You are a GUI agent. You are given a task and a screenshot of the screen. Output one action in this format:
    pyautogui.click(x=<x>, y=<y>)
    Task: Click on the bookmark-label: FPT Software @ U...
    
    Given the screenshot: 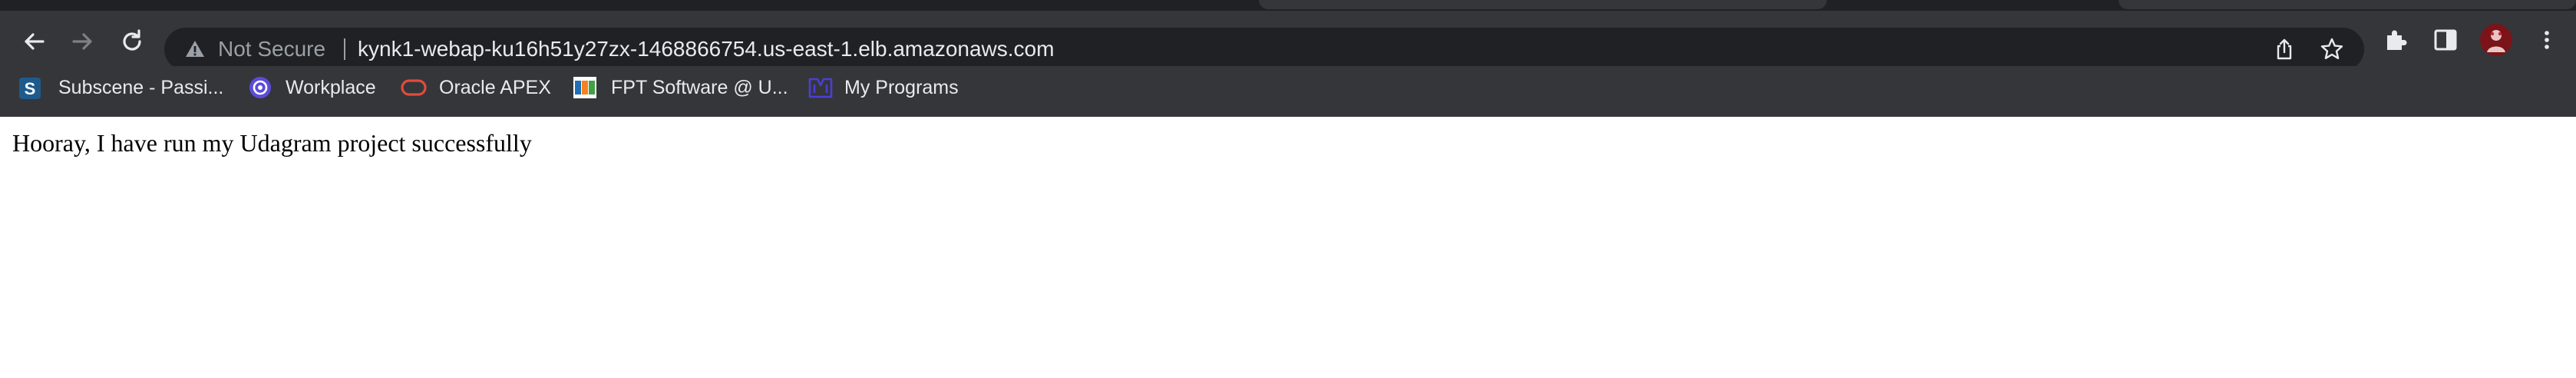 What is the action you would take?
    pyautogui.click(x=699, y=87)
    